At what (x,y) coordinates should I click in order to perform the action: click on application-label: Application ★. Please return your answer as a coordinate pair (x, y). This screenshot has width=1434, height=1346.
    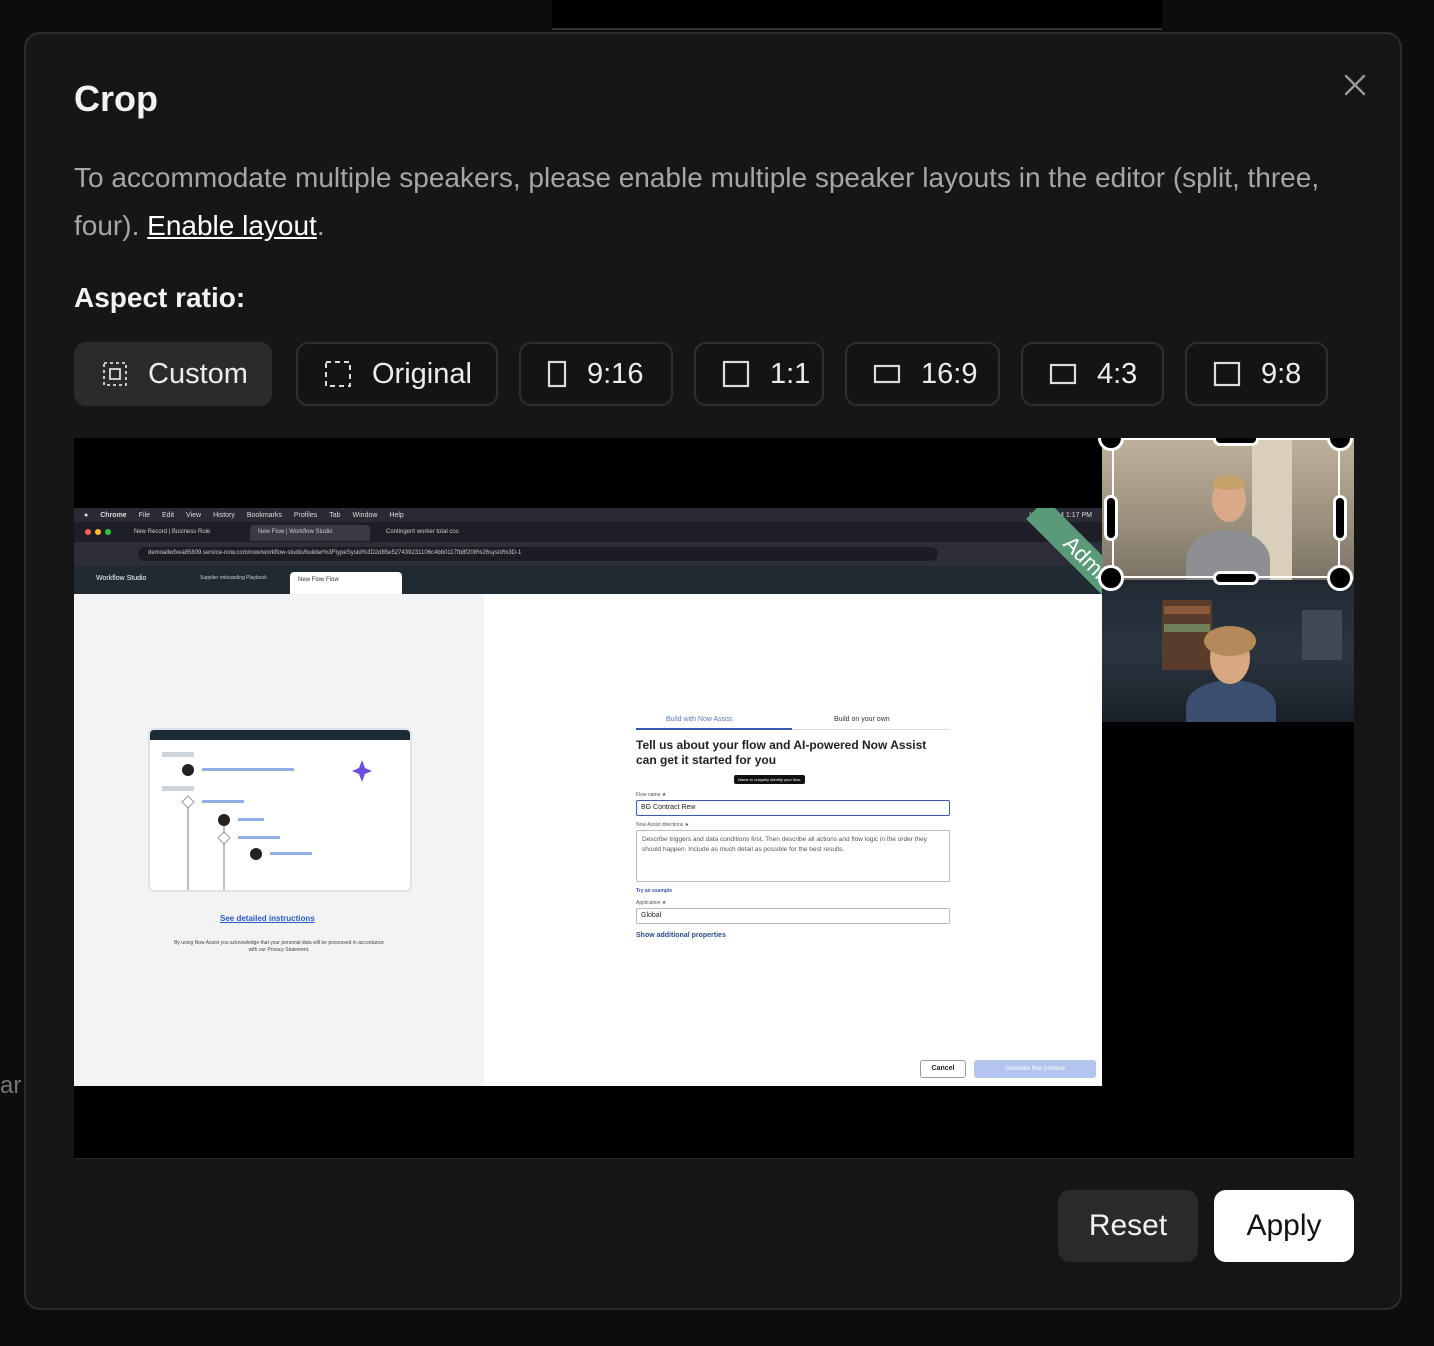
    Looking at the image, I should click on (651, 903).